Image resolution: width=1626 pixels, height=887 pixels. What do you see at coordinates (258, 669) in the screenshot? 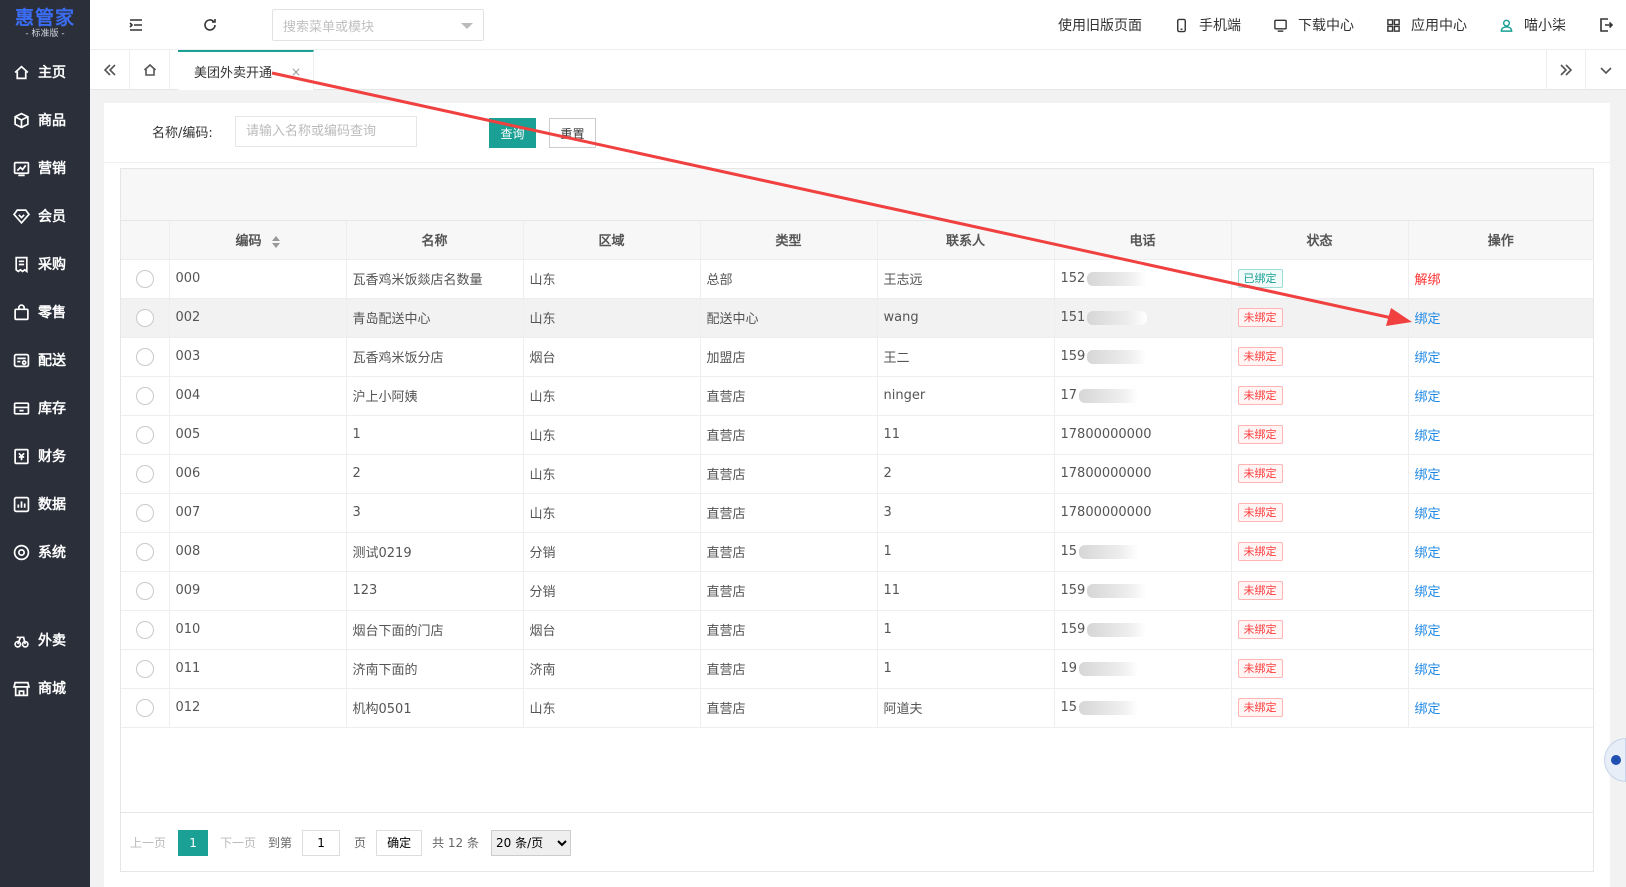
I see `cell-code: 011` at bounding box center [258, 669].